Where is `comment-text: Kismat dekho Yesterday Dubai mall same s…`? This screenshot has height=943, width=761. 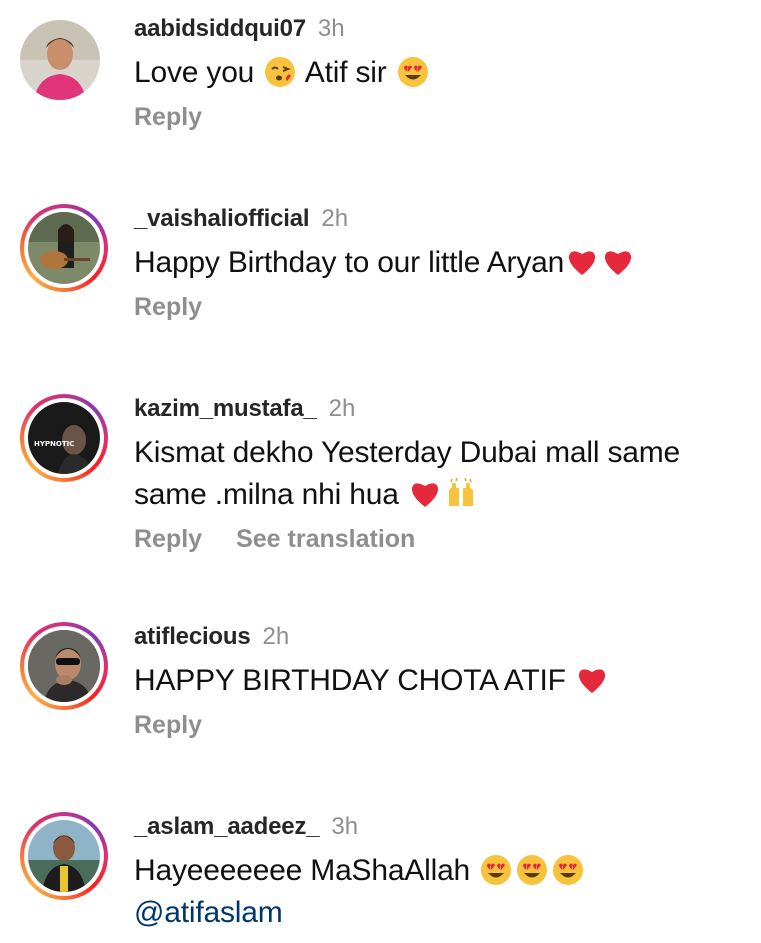 comment-text: Kismat dekho Yesterday Dubai mall same s… is located at coordinates (407, 473).